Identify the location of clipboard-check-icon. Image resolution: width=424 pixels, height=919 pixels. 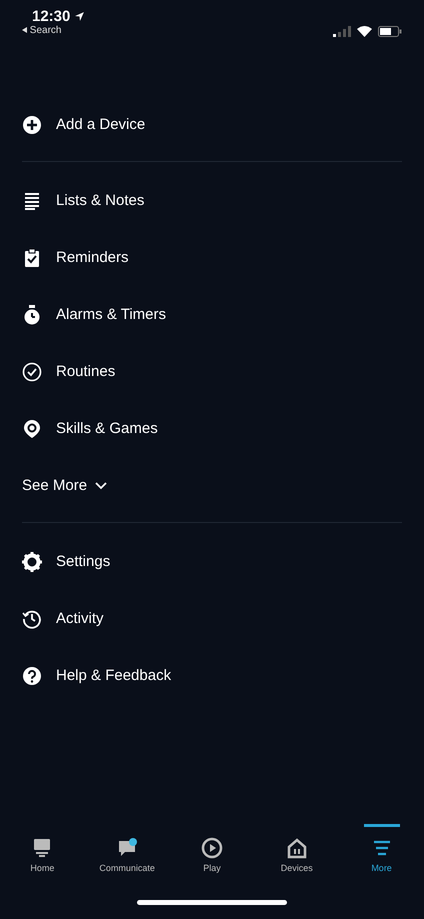
(32, 258).